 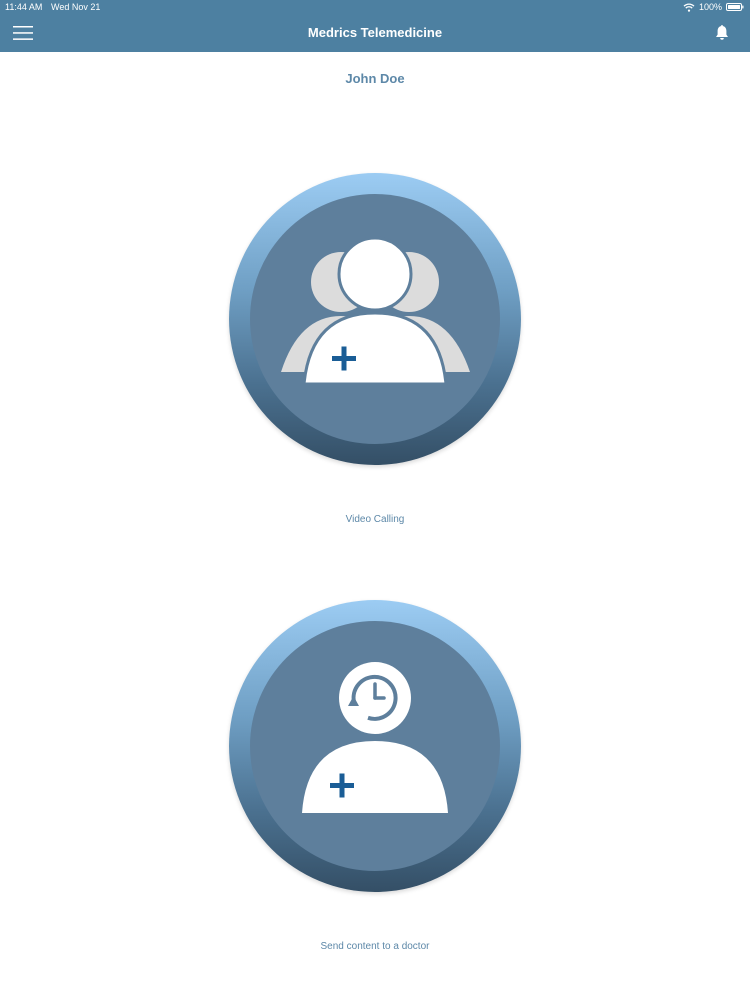 What do you see at coordinates (710, 7) in the screenshot?
I see `battery-percent: 100%` at bounding box center [710, 7].